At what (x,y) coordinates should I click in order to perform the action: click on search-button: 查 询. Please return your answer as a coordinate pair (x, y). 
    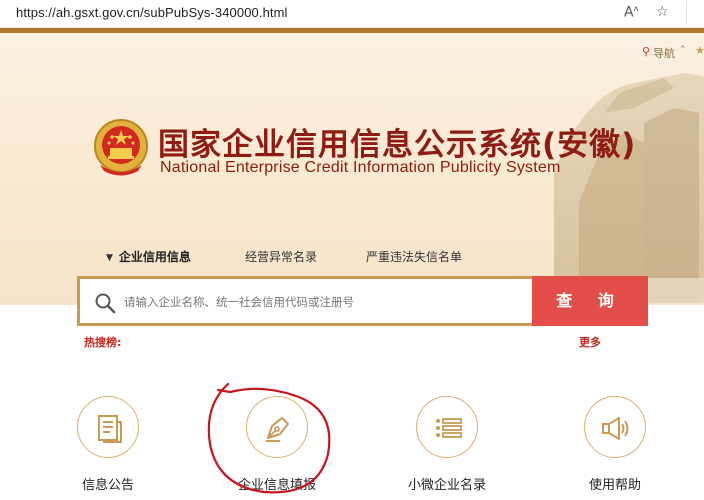
    Looking at the image, I should click on (590, 301).